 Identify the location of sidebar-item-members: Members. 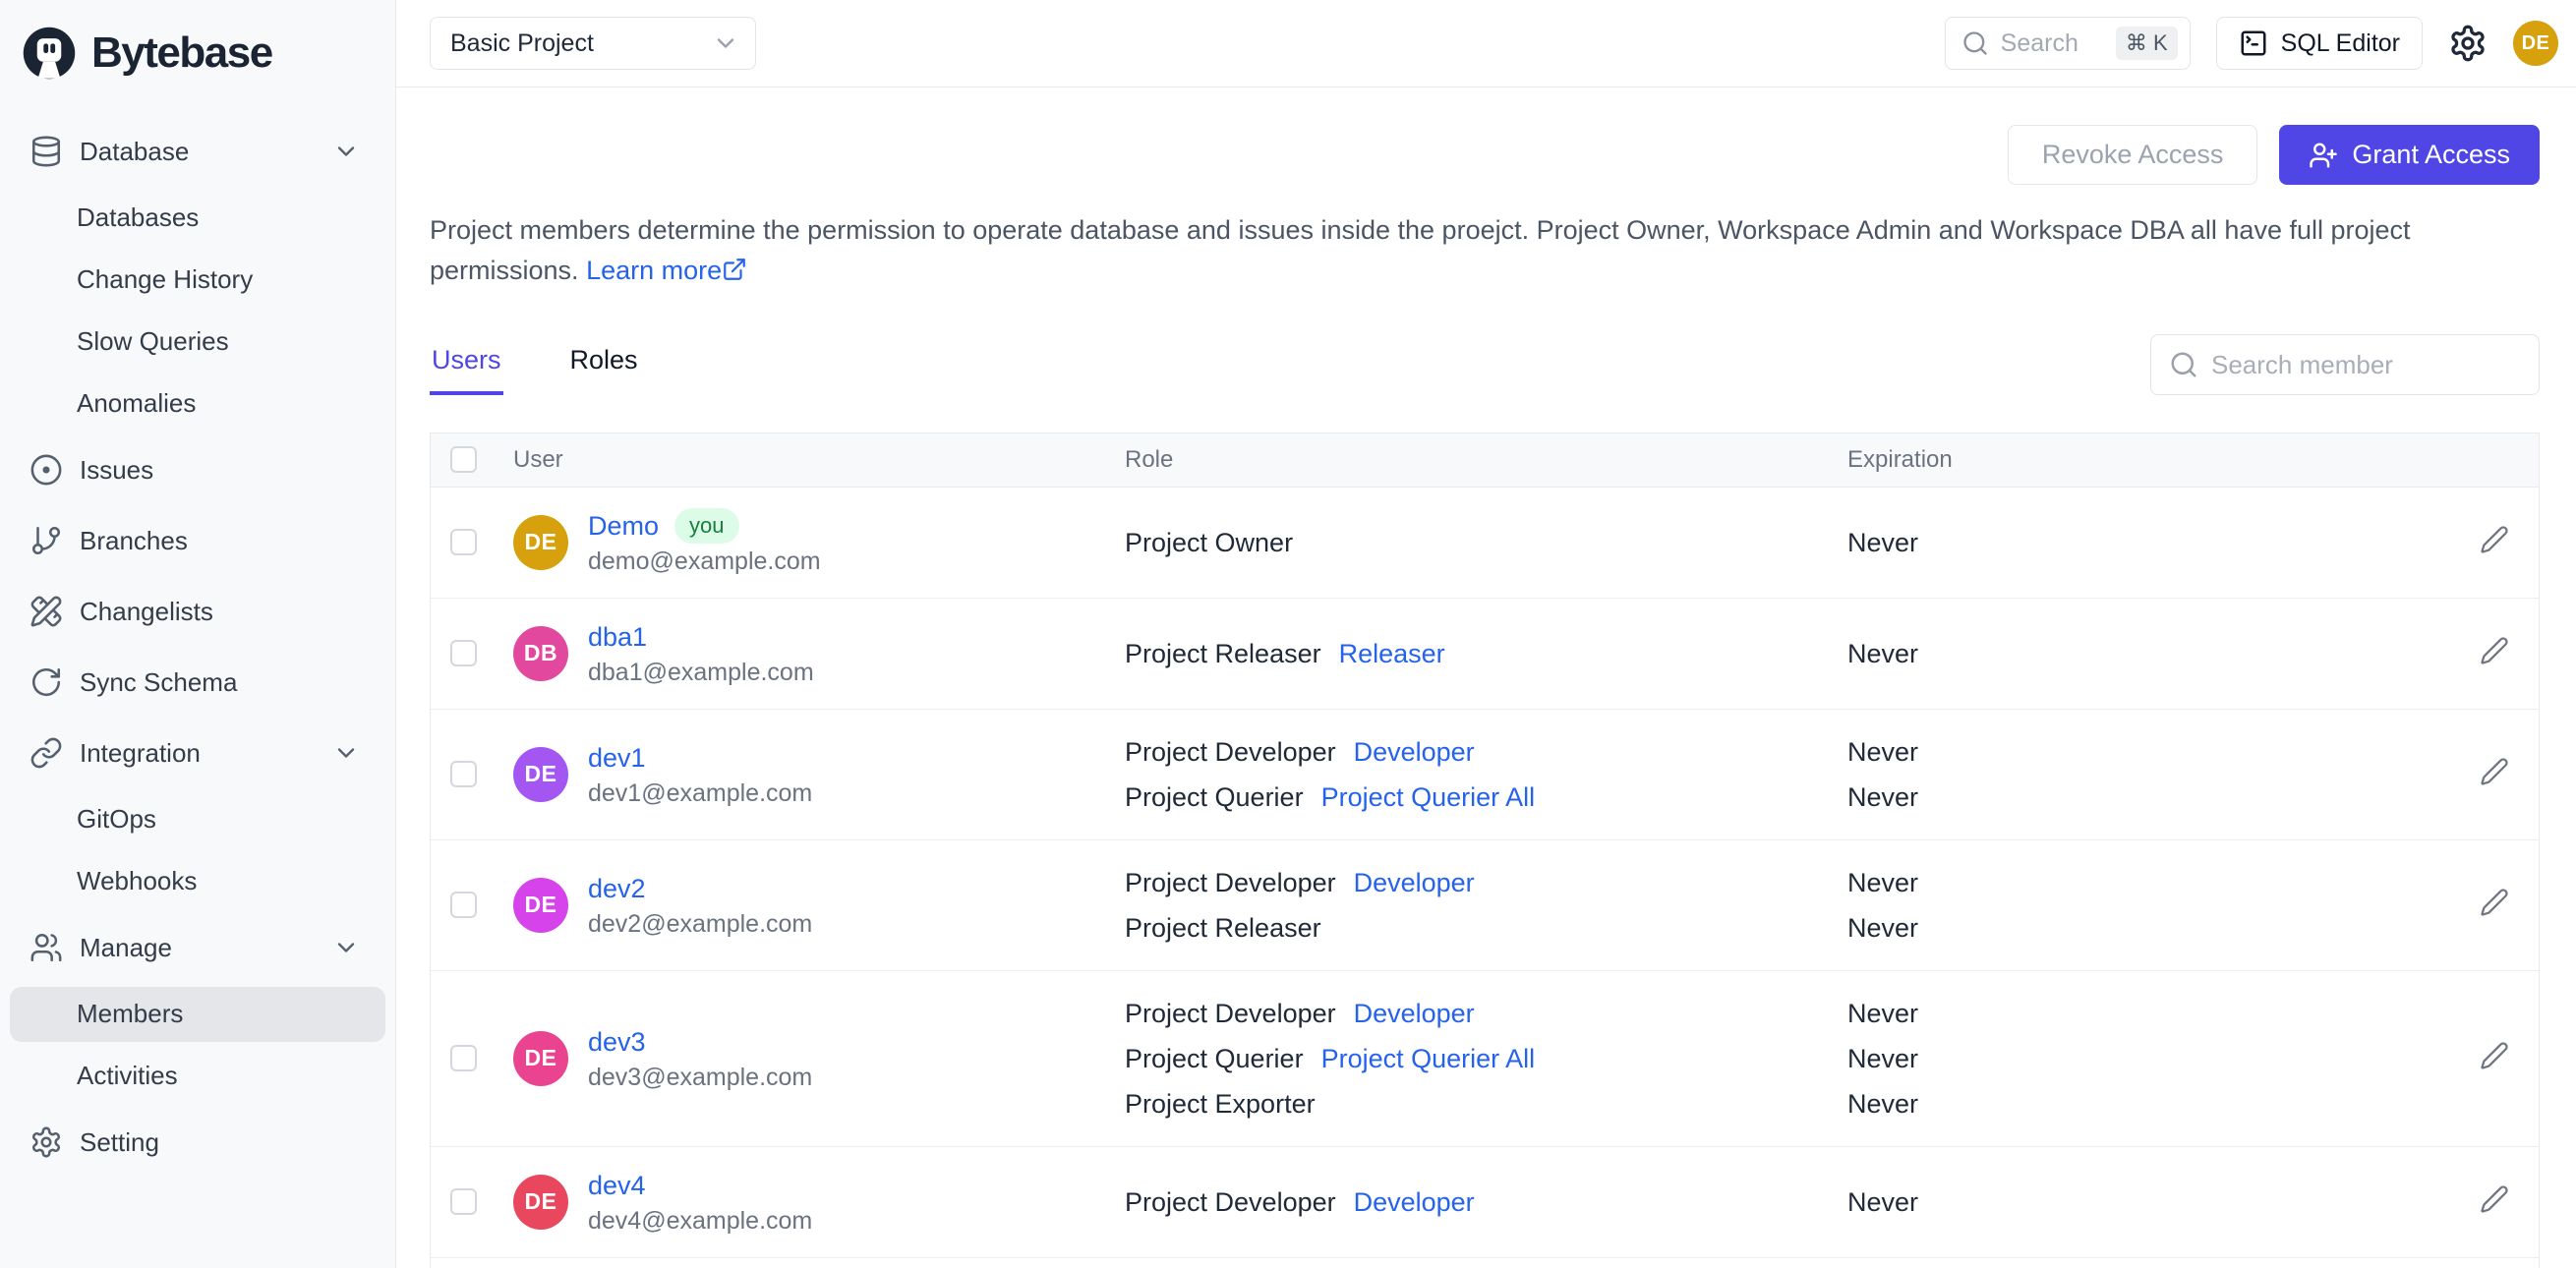
(197, 1014).